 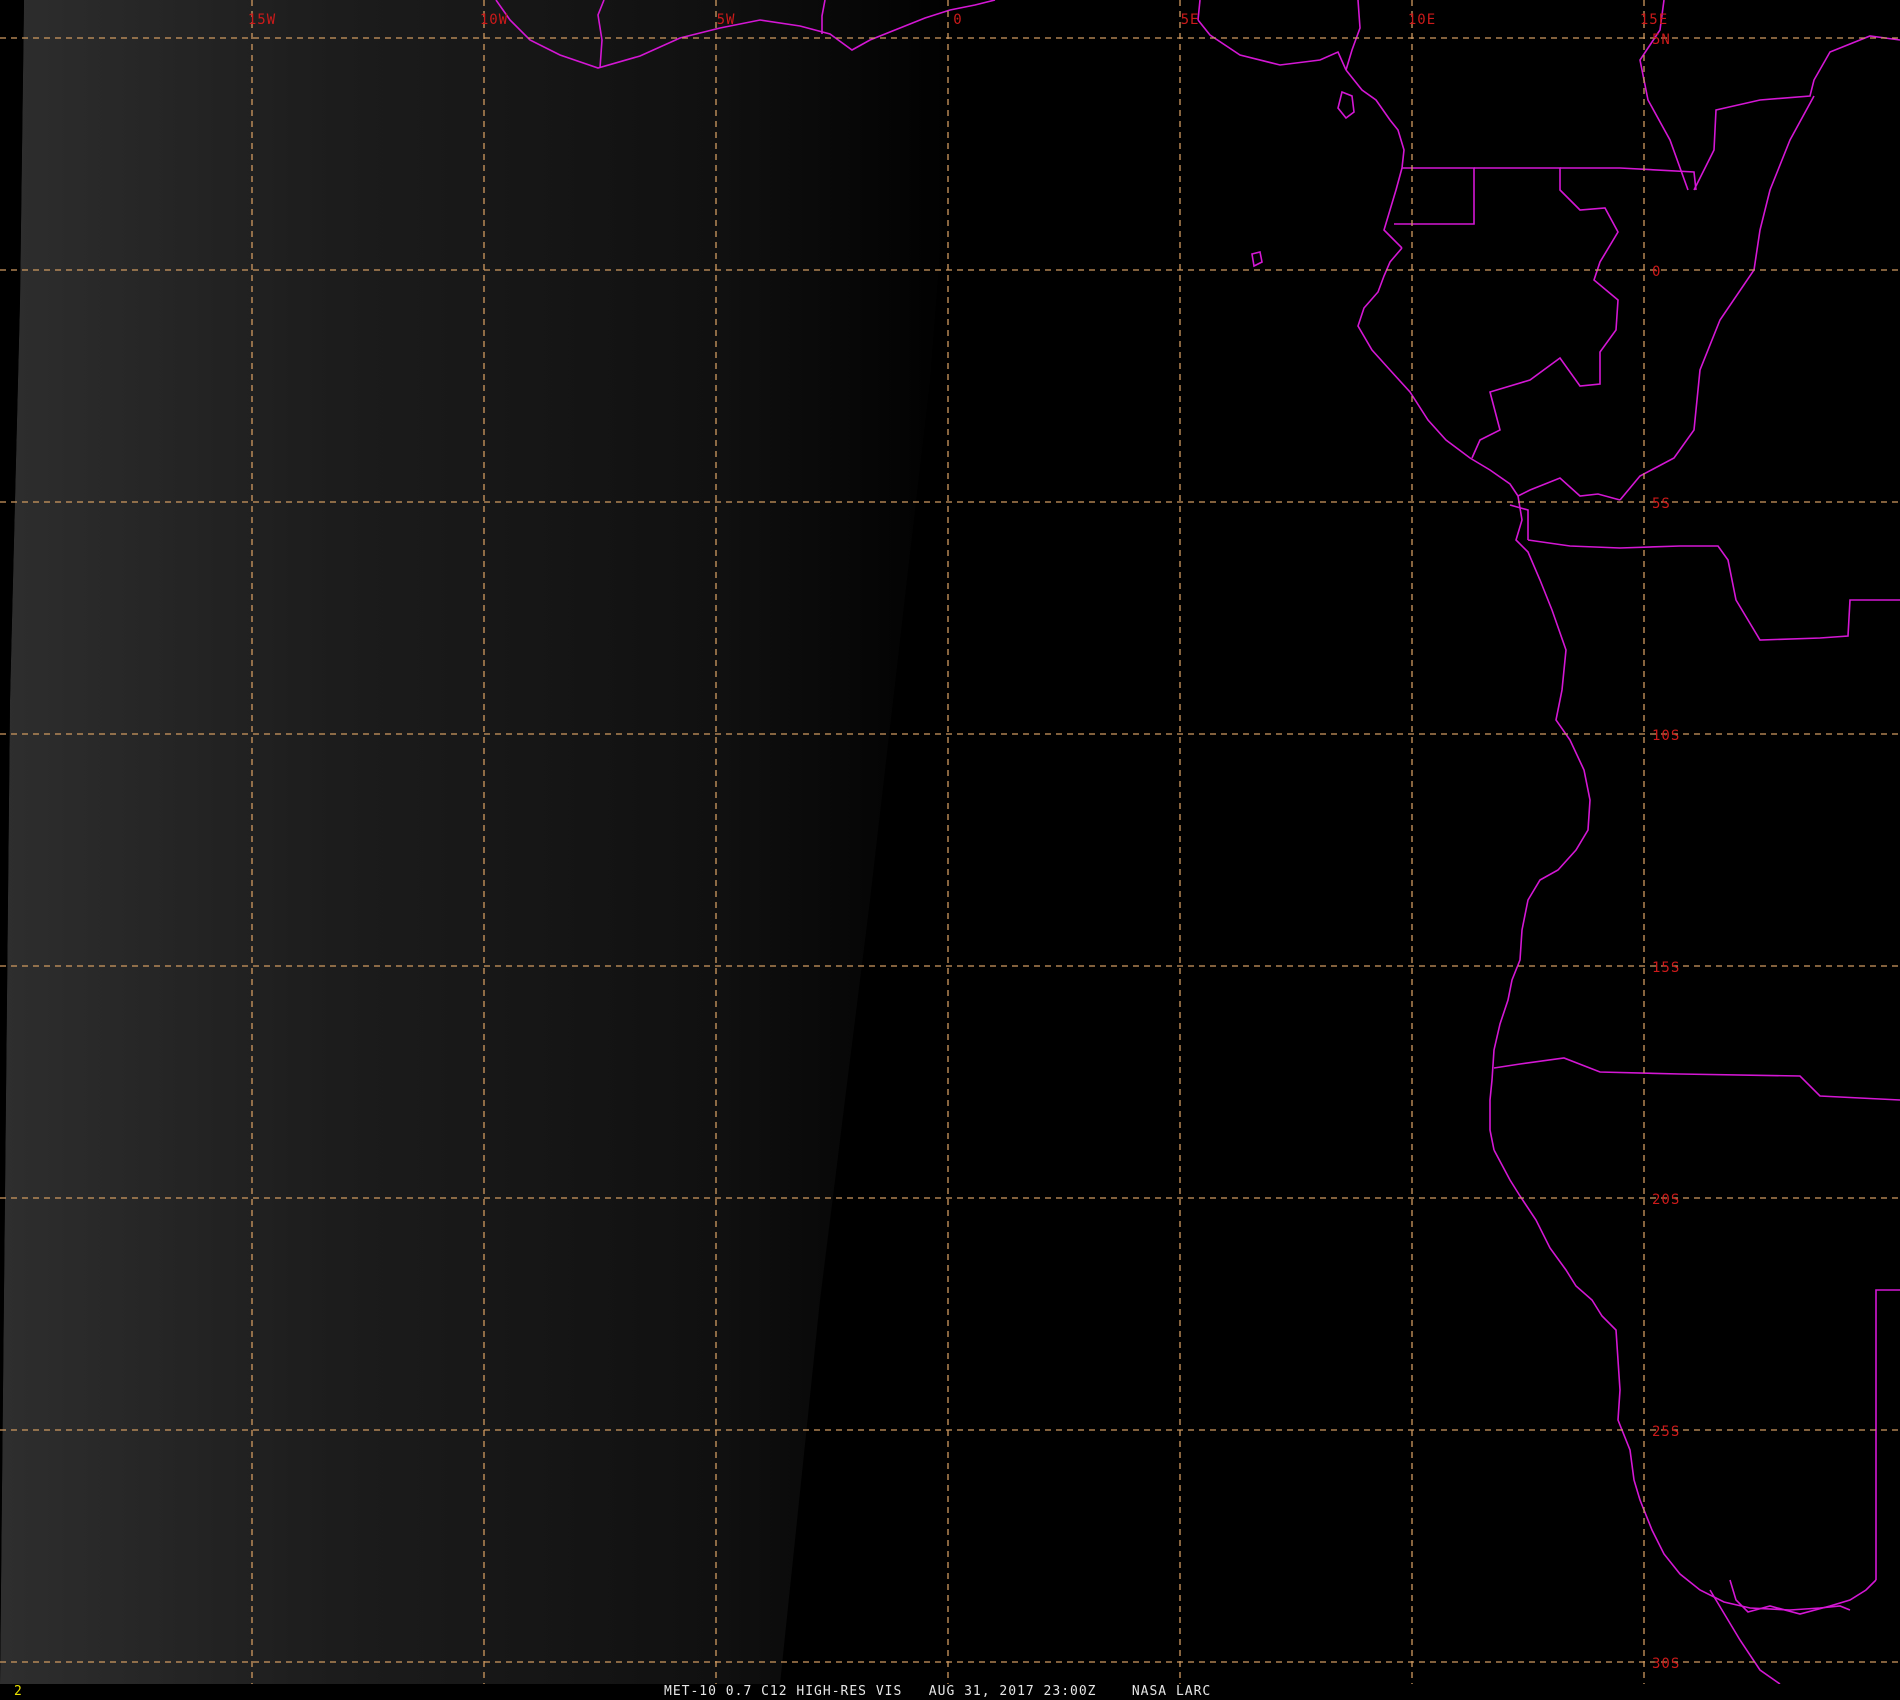 What do you see at coordinates (1666, 968) in the screenshot?
I see `latitude-label: 15S` at bounding box center [1666, 968].